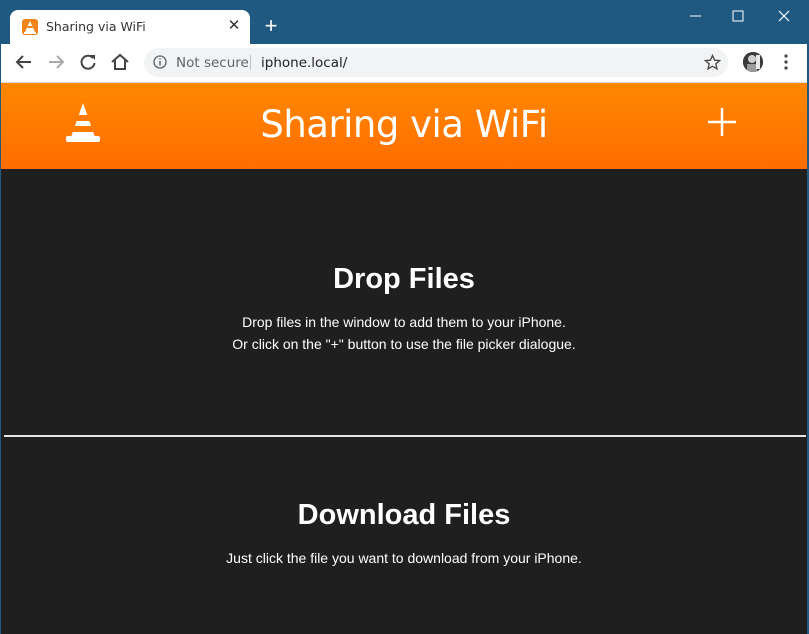 The height and width of the screenshot is (634, 809). What do you see at coordinates (30, 27) in the screenshot?
I see `vlc-favicon-icon` at bounding box center [30, 27].